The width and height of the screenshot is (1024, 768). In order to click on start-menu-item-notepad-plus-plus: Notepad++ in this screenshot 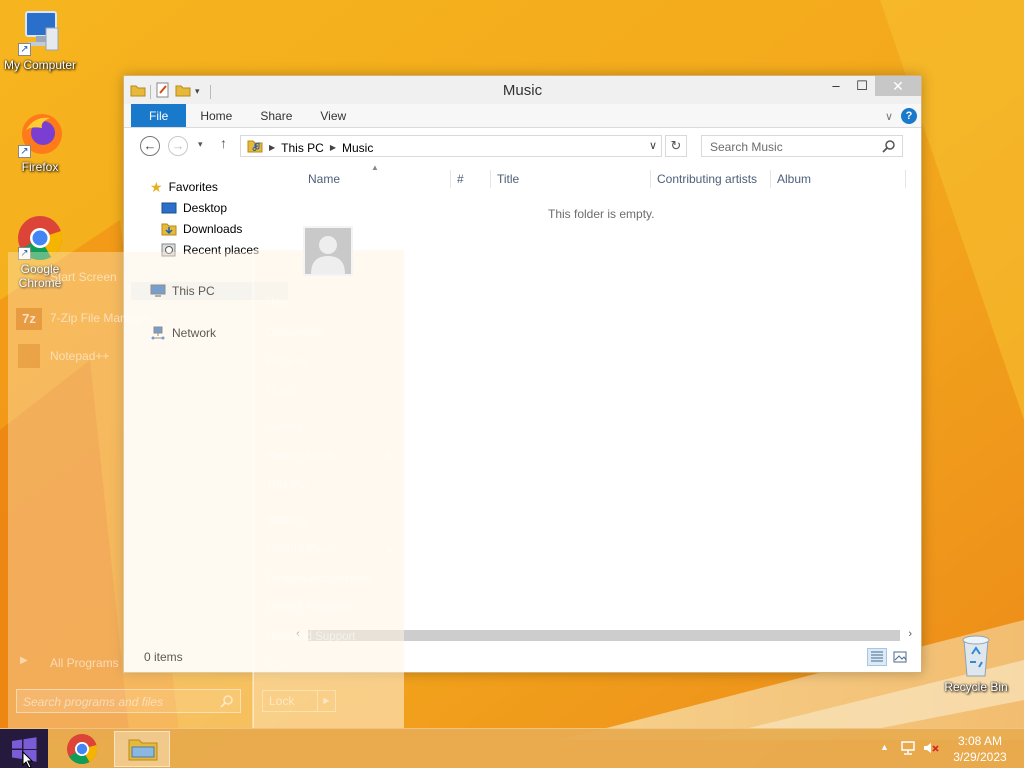, I will do `click(79, 356)`.